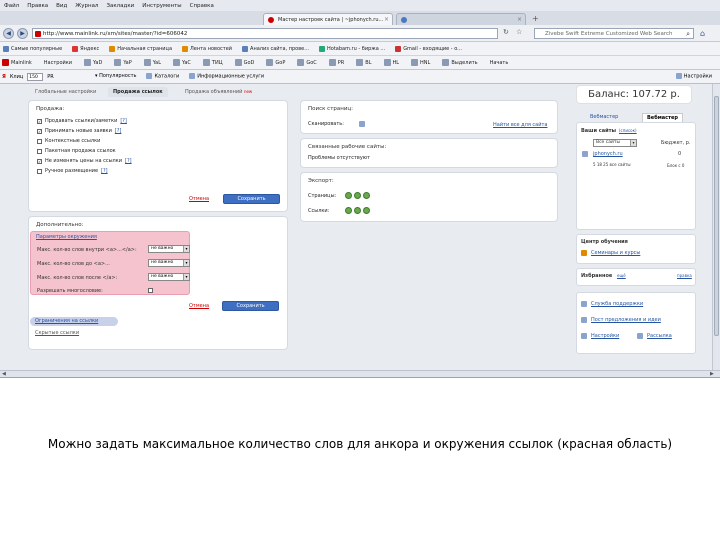 The image size is (720, 540). Describe the element at coordinates (74, 321) in the screenshot. I see `restrictions-link: Ограничения на ссылки` at that location.